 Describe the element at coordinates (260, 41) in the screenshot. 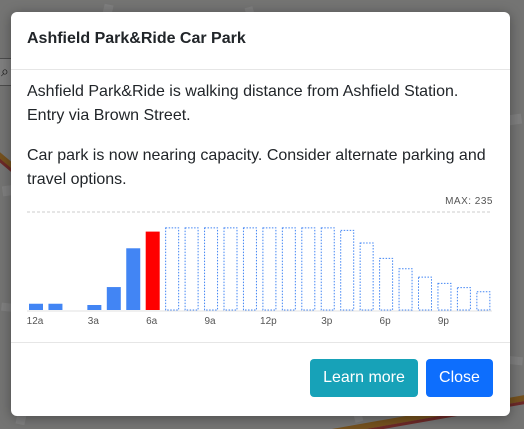

I see `modal-header: Ashfield Park&Ride Car Park` at that location.